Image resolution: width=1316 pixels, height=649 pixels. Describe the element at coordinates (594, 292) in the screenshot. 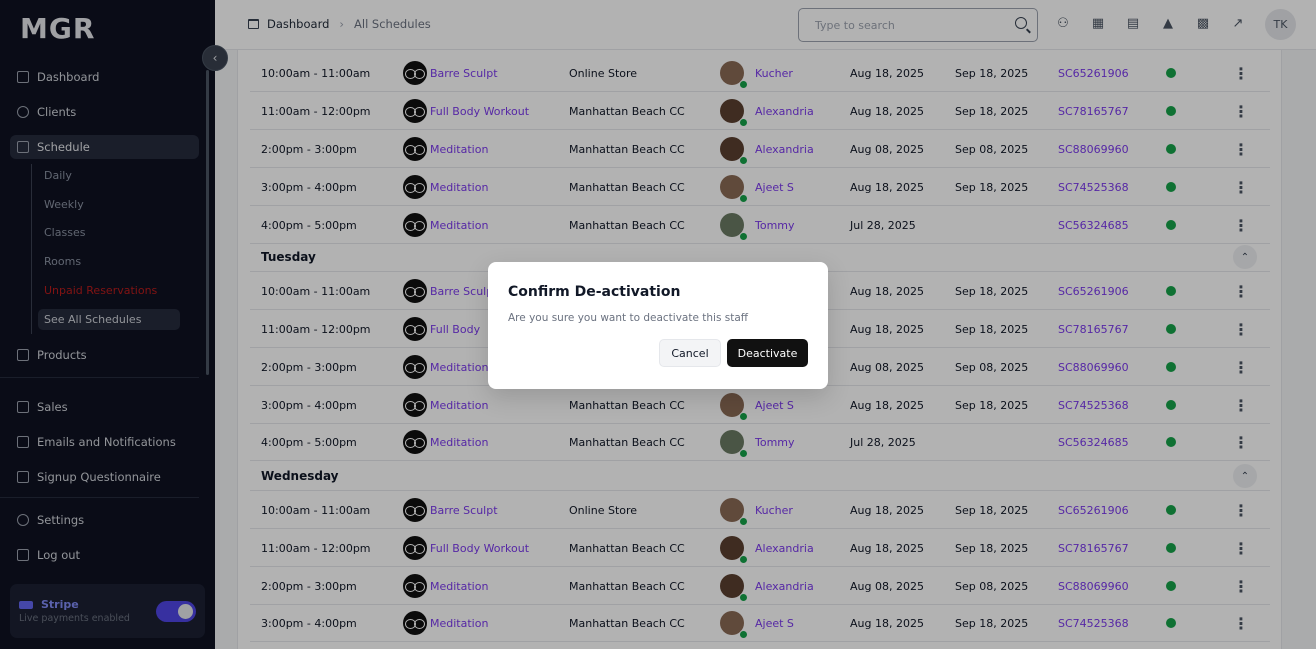

I see `dialog-title: Confirm De-activation` at that location.